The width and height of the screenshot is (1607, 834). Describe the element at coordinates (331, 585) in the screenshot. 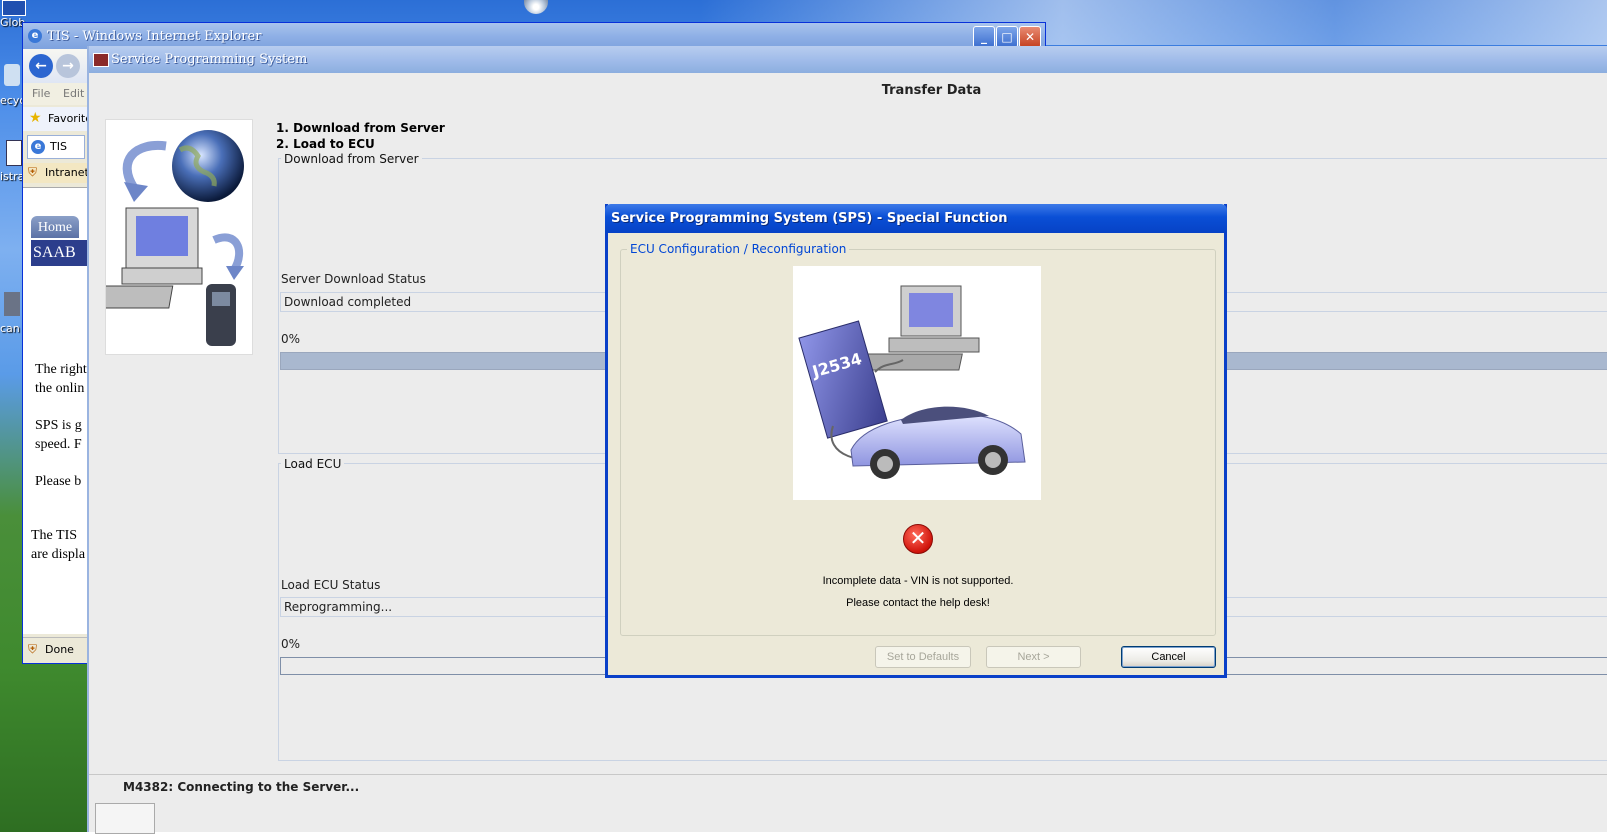

I see `load-status-label: Load ECU Status` at that location.